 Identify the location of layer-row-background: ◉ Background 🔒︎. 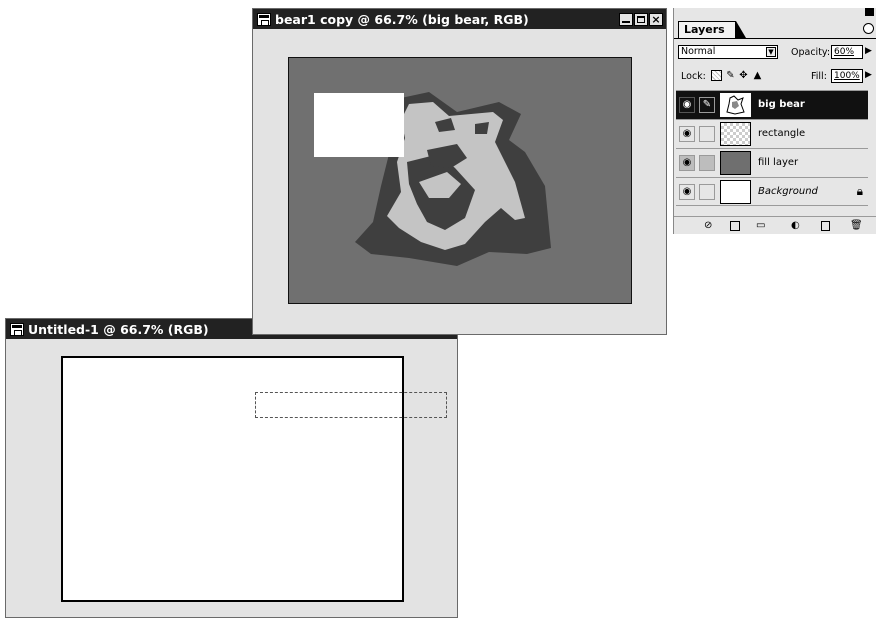
(772, 191).